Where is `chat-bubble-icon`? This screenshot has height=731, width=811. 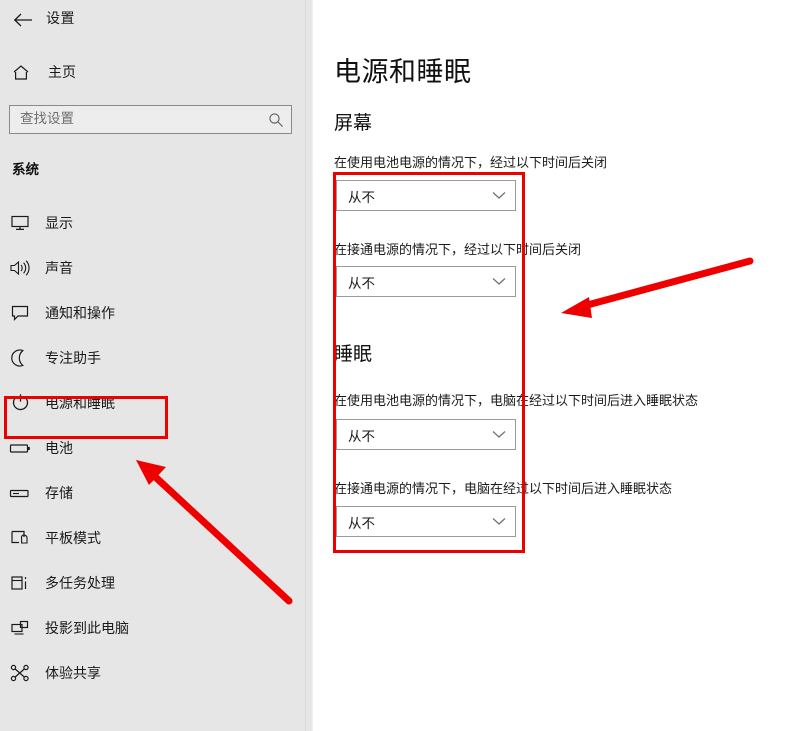
chat-bubble-icon is located at coordinates (20, 313).